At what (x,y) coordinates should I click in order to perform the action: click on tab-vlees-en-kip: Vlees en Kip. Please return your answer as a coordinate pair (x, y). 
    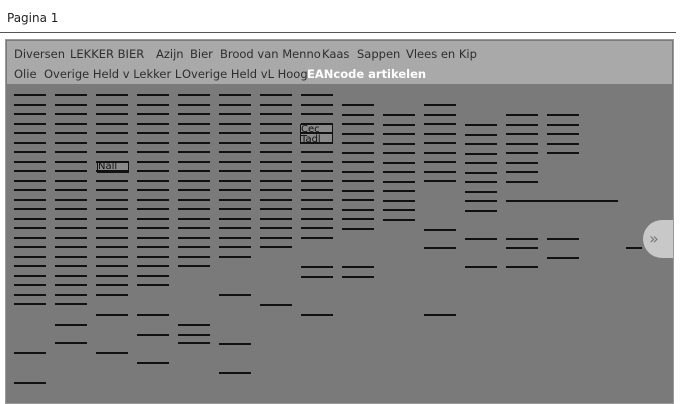
    Looking at the image, I should click on (441, 54).